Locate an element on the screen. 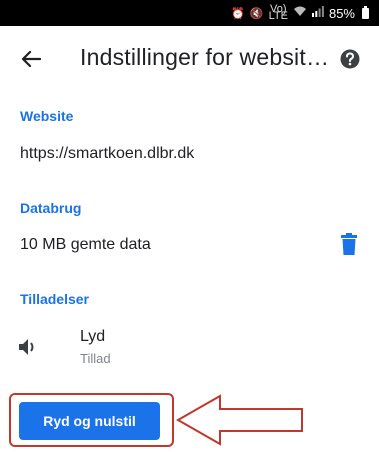  delete-data-button is located at coordinates (351, 245).